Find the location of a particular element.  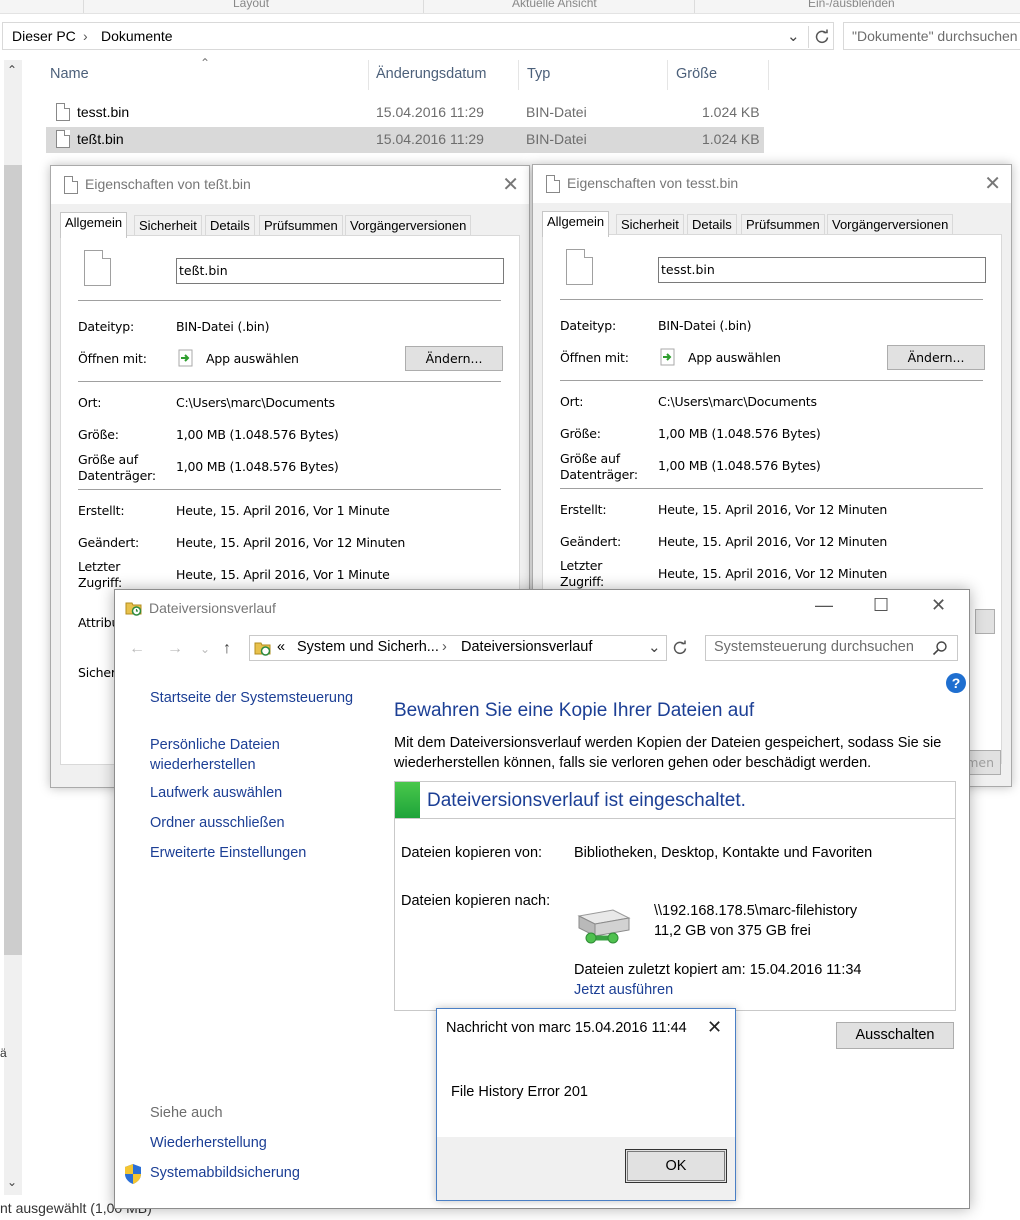

help-icon: ? is located at coordinates (956, 683).